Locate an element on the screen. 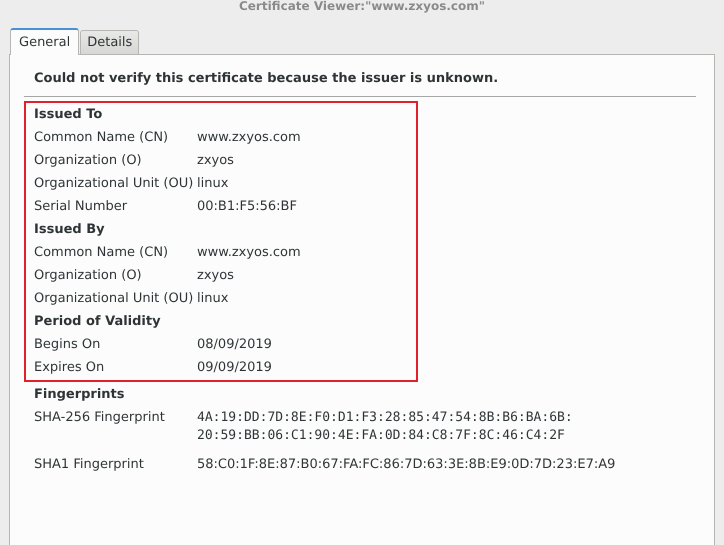 The width and height of the screenshot is (724, 545). field-value: 00:B1:F5:56:BF is located at coordinates (247, 207).